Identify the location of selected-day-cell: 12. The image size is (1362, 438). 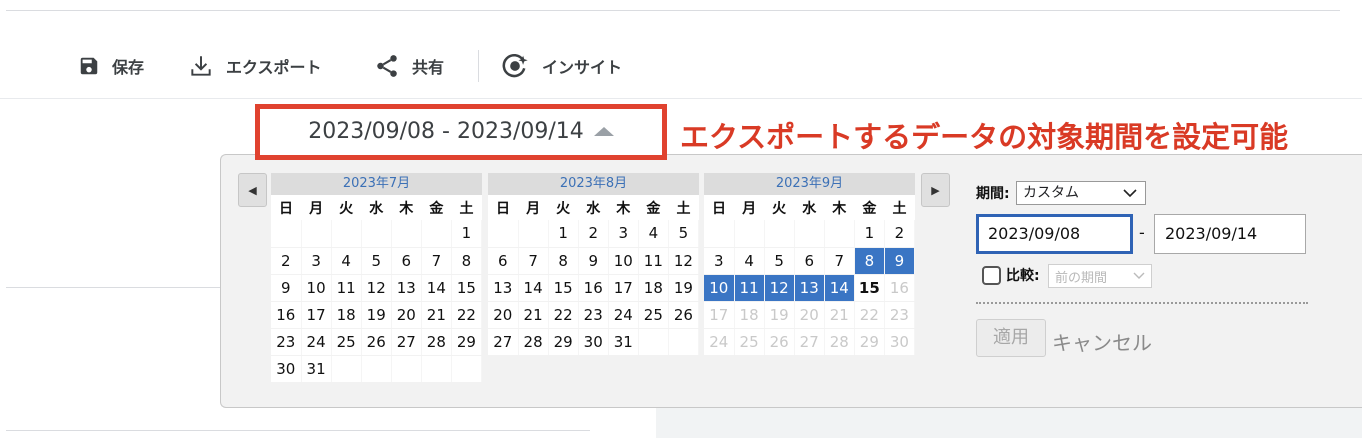
(779, 288).